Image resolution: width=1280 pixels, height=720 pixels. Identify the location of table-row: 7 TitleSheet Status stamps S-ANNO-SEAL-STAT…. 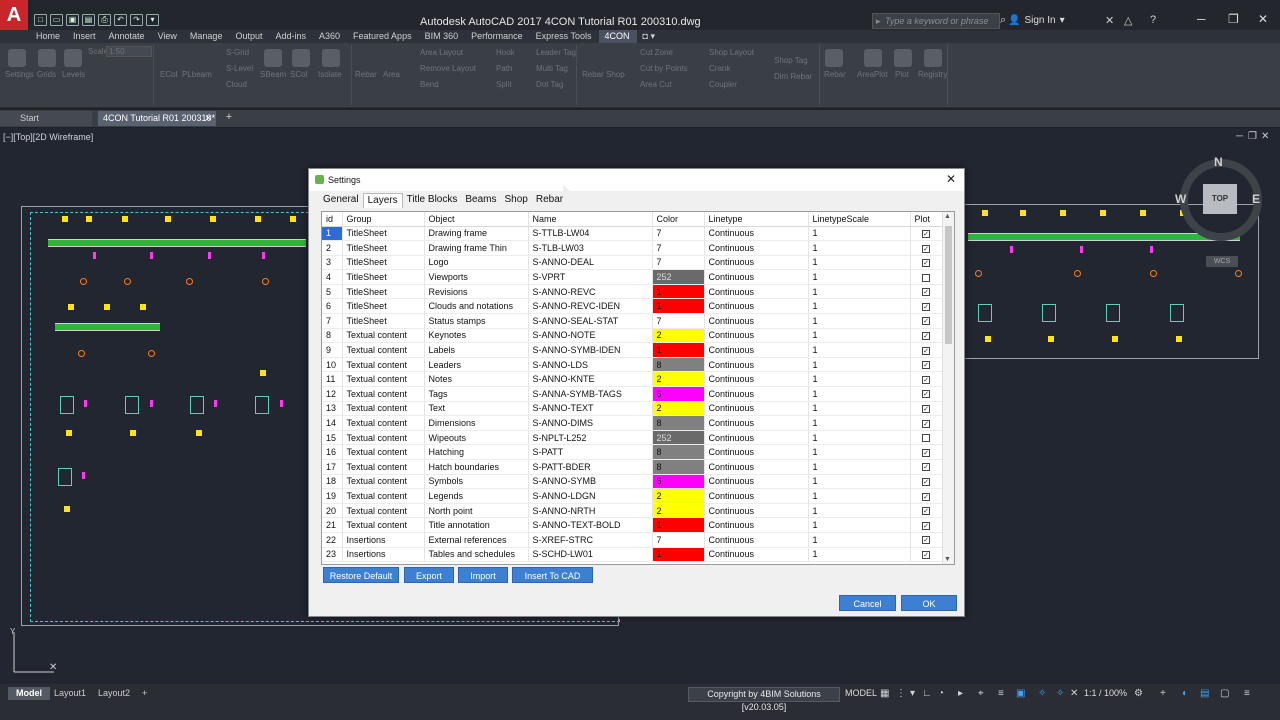
(632, 321).